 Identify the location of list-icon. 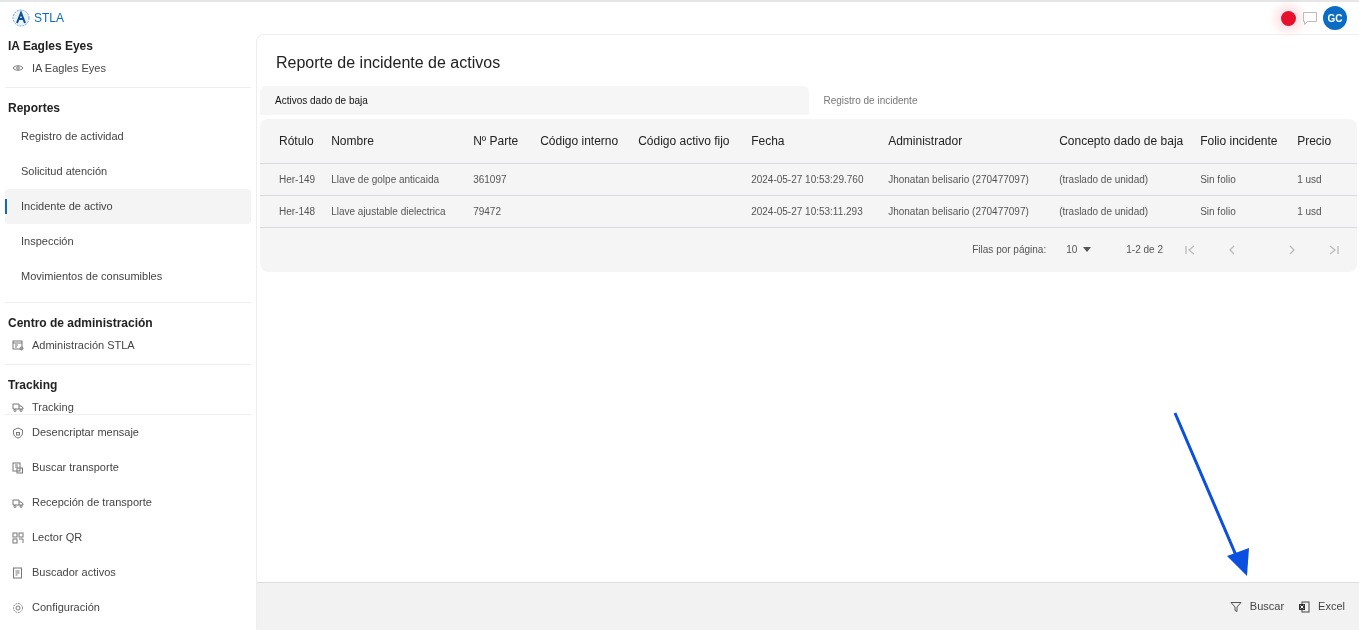
(18, 572).